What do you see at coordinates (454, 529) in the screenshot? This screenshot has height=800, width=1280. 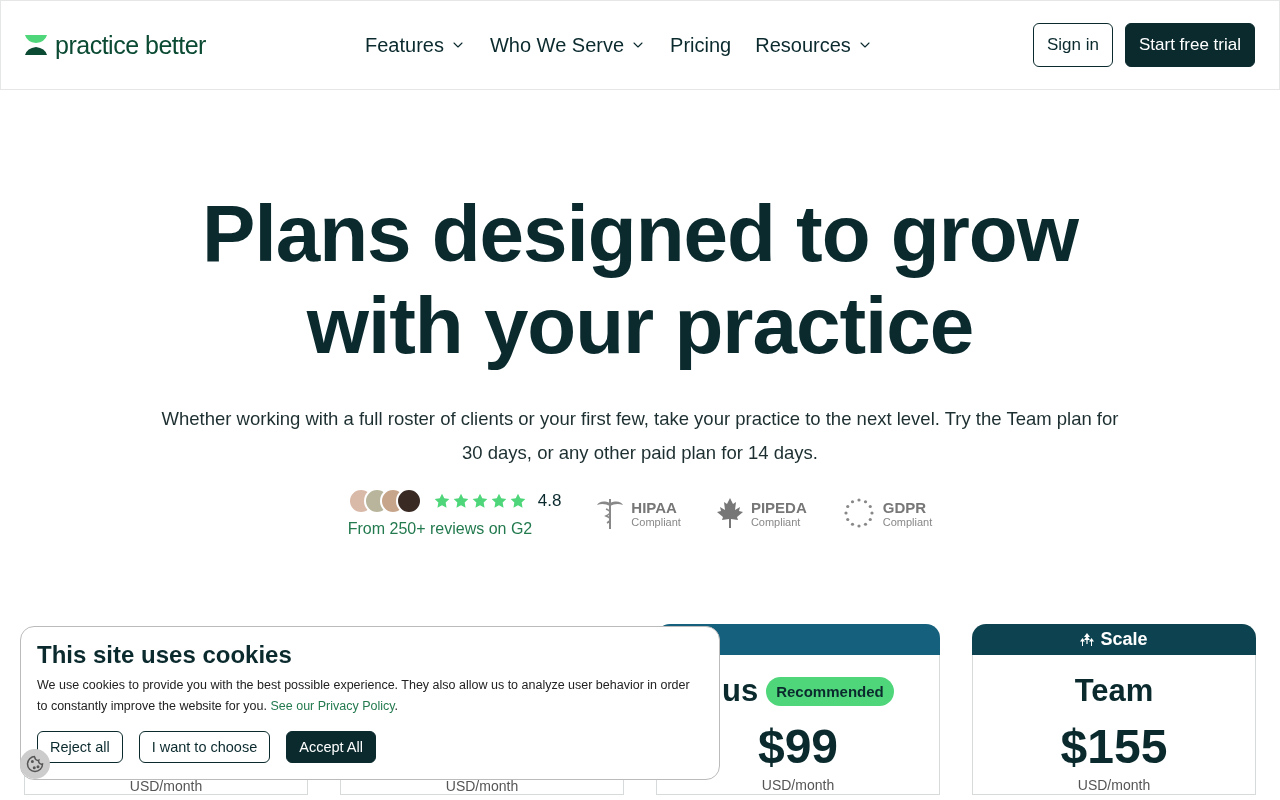 I see `reviews-link: From 250+ reviews on G2` at bounding box center [454, 529].